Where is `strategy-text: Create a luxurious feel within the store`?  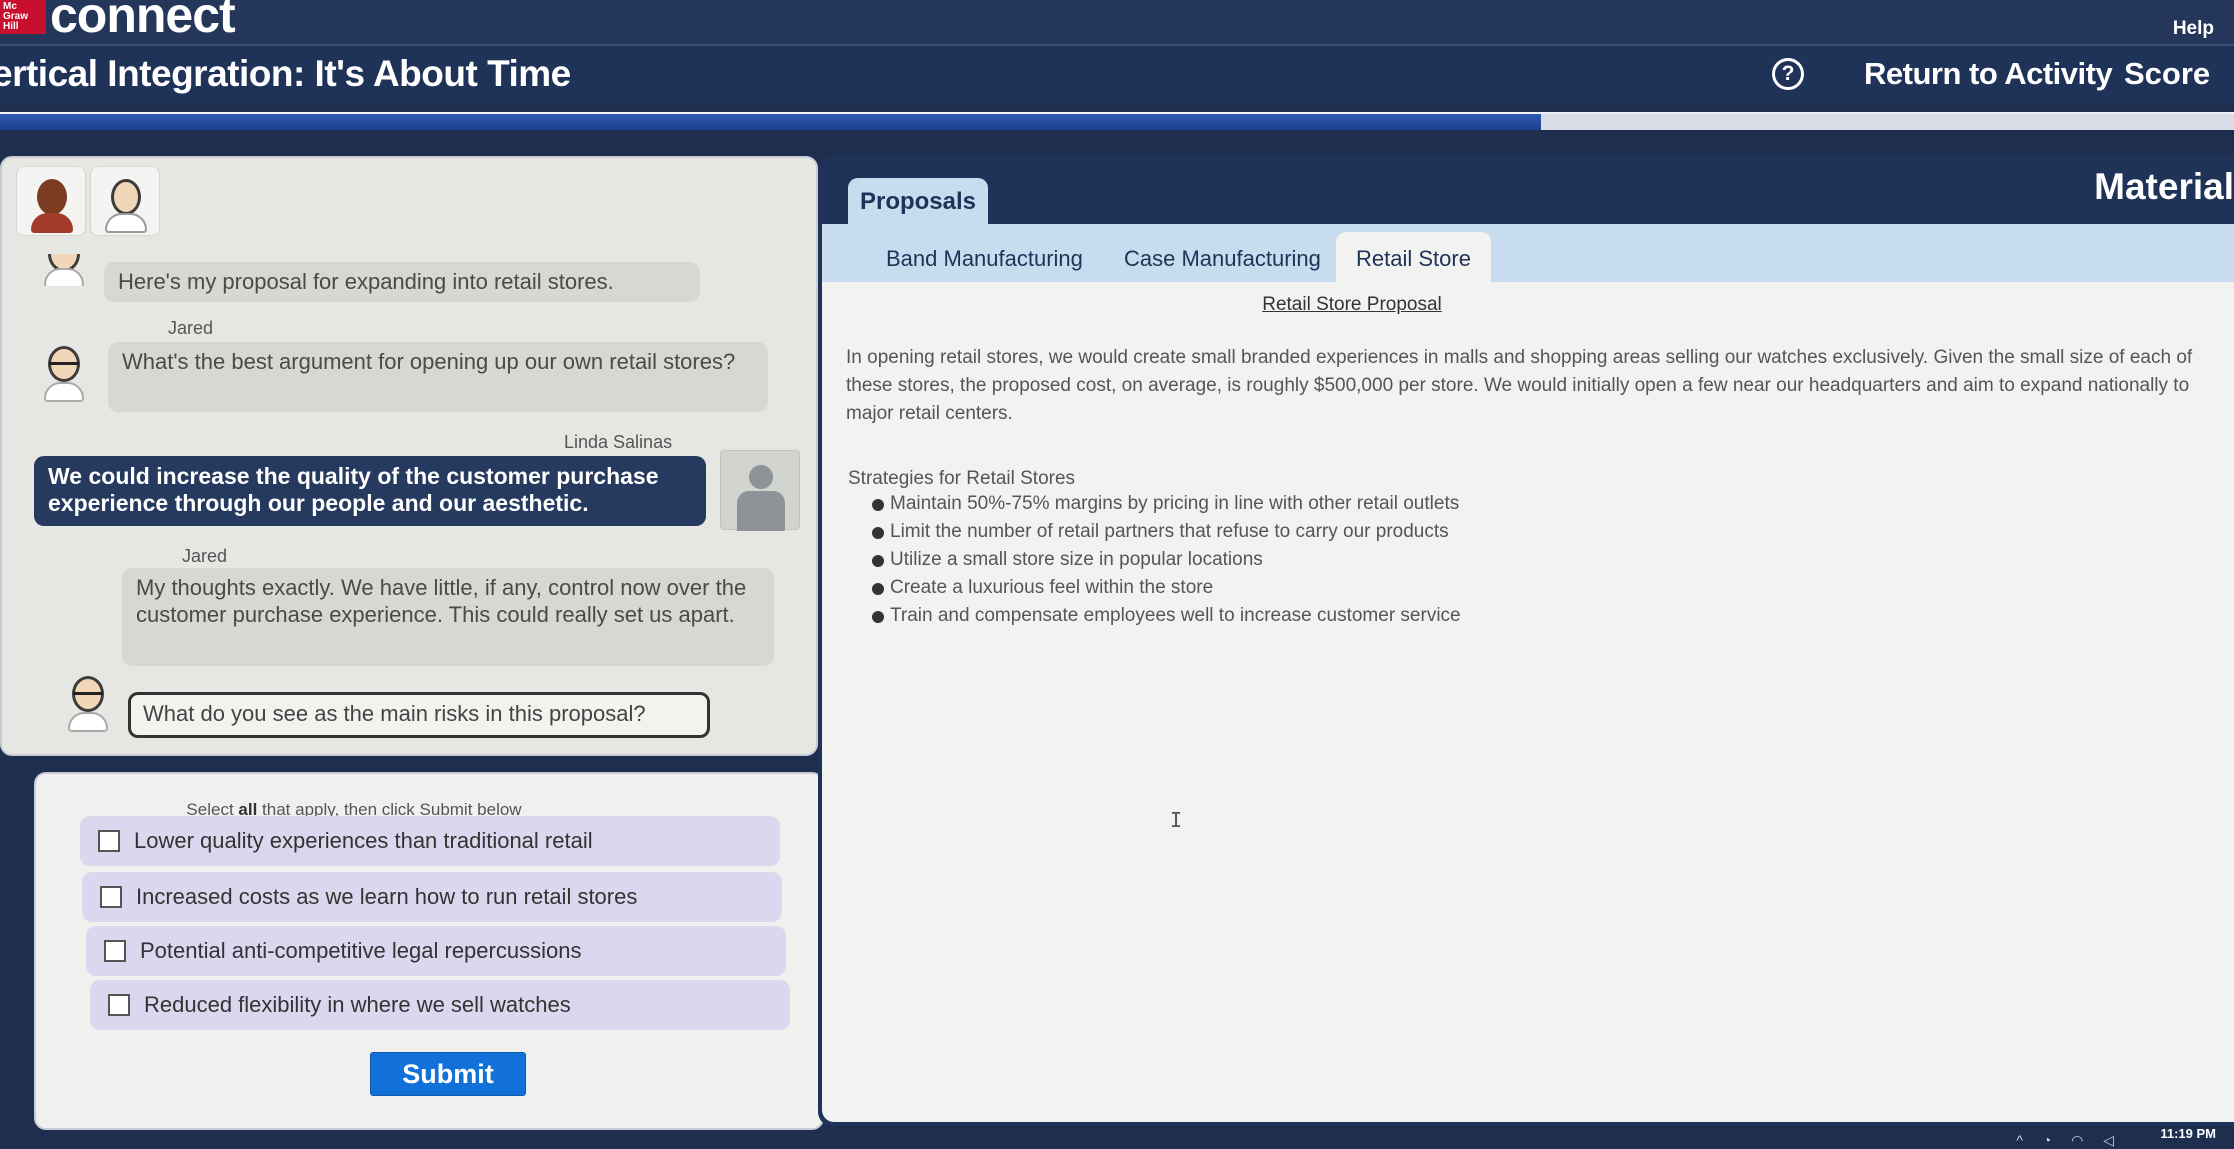
strategy-text: Create a luxurious feel within the store is located at coordinates (1052, 587).